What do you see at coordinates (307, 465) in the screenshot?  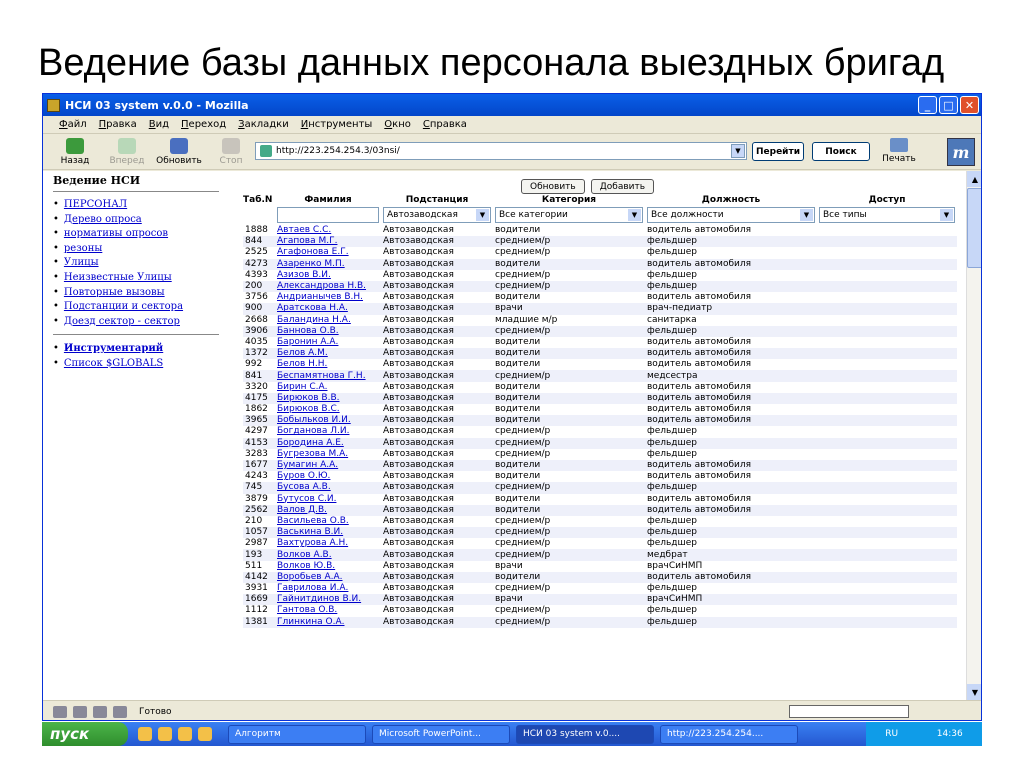 I see `surname-link: Бумагин А.А.` at bounding box center [307, 465].